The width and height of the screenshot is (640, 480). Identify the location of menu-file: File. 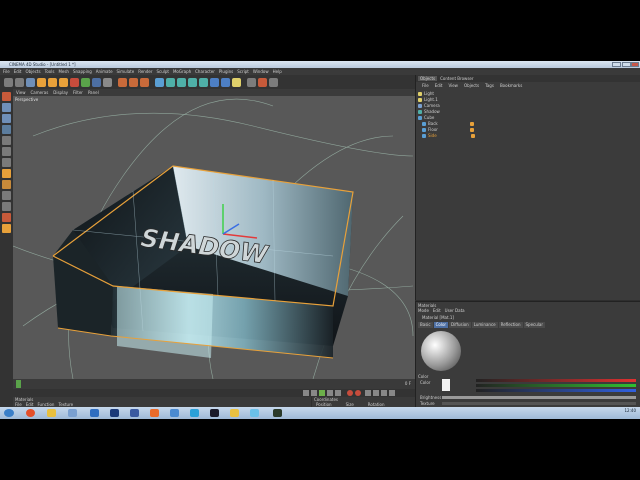
(6, 71).